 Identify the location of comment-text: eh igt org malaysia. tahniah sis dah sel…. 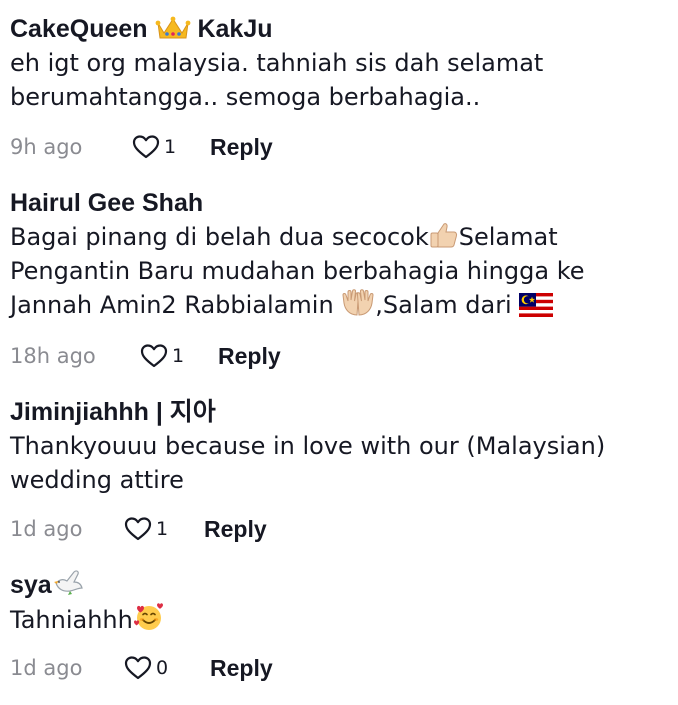
(339, 80).